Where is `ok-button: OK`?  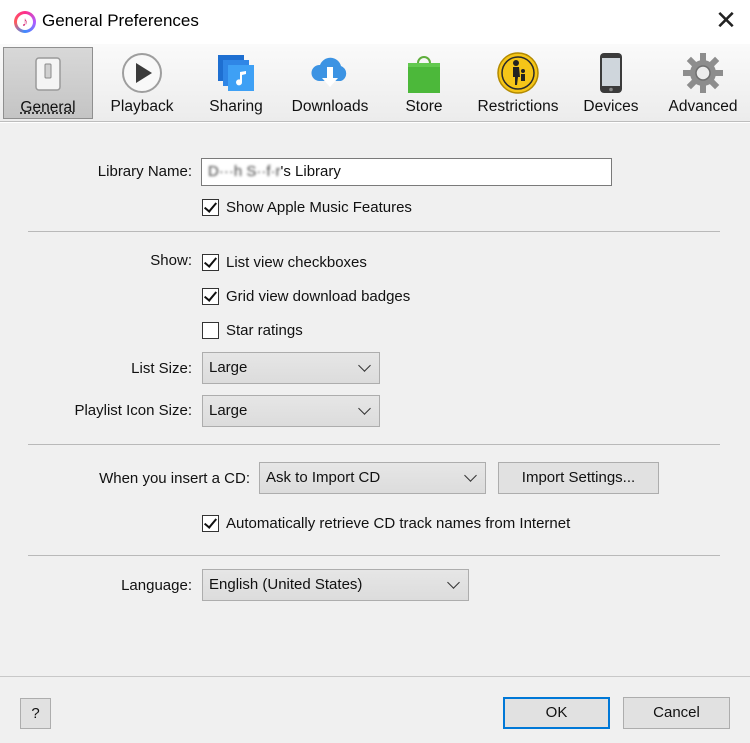 ok-button: OK is located at coordinates (556, 713).